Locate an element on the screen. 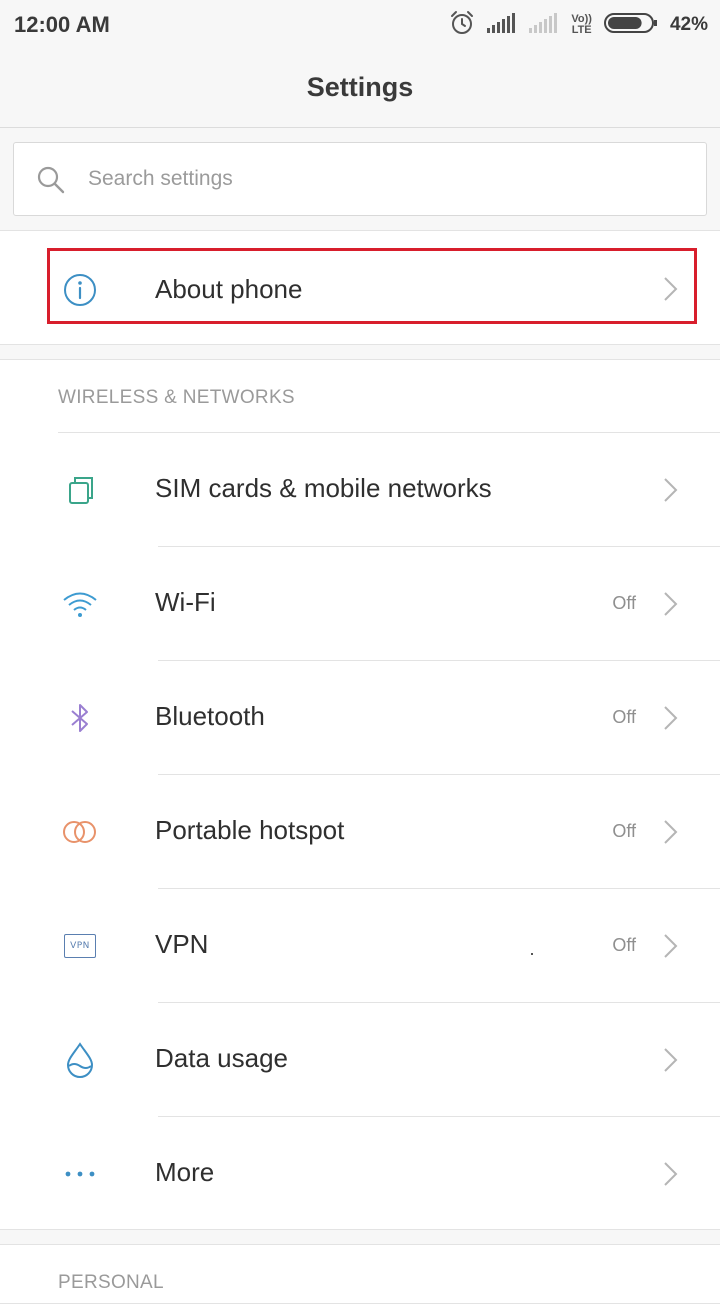 The height and width of the screenshot is (1304, 720). signal-weak-icon is located at coordinates (544, 25).